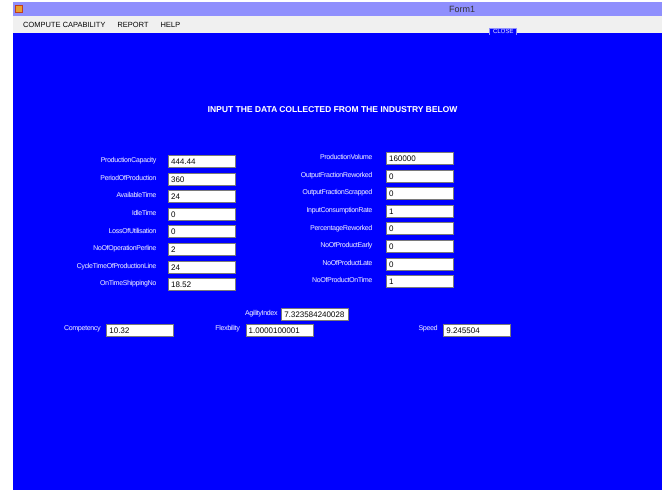 The height and width of the screenshot is (490, 667). What do you see at coordinates (420, 159) in the screenshot?
I see `input-field: 160000` at bounding box center [420, 159].